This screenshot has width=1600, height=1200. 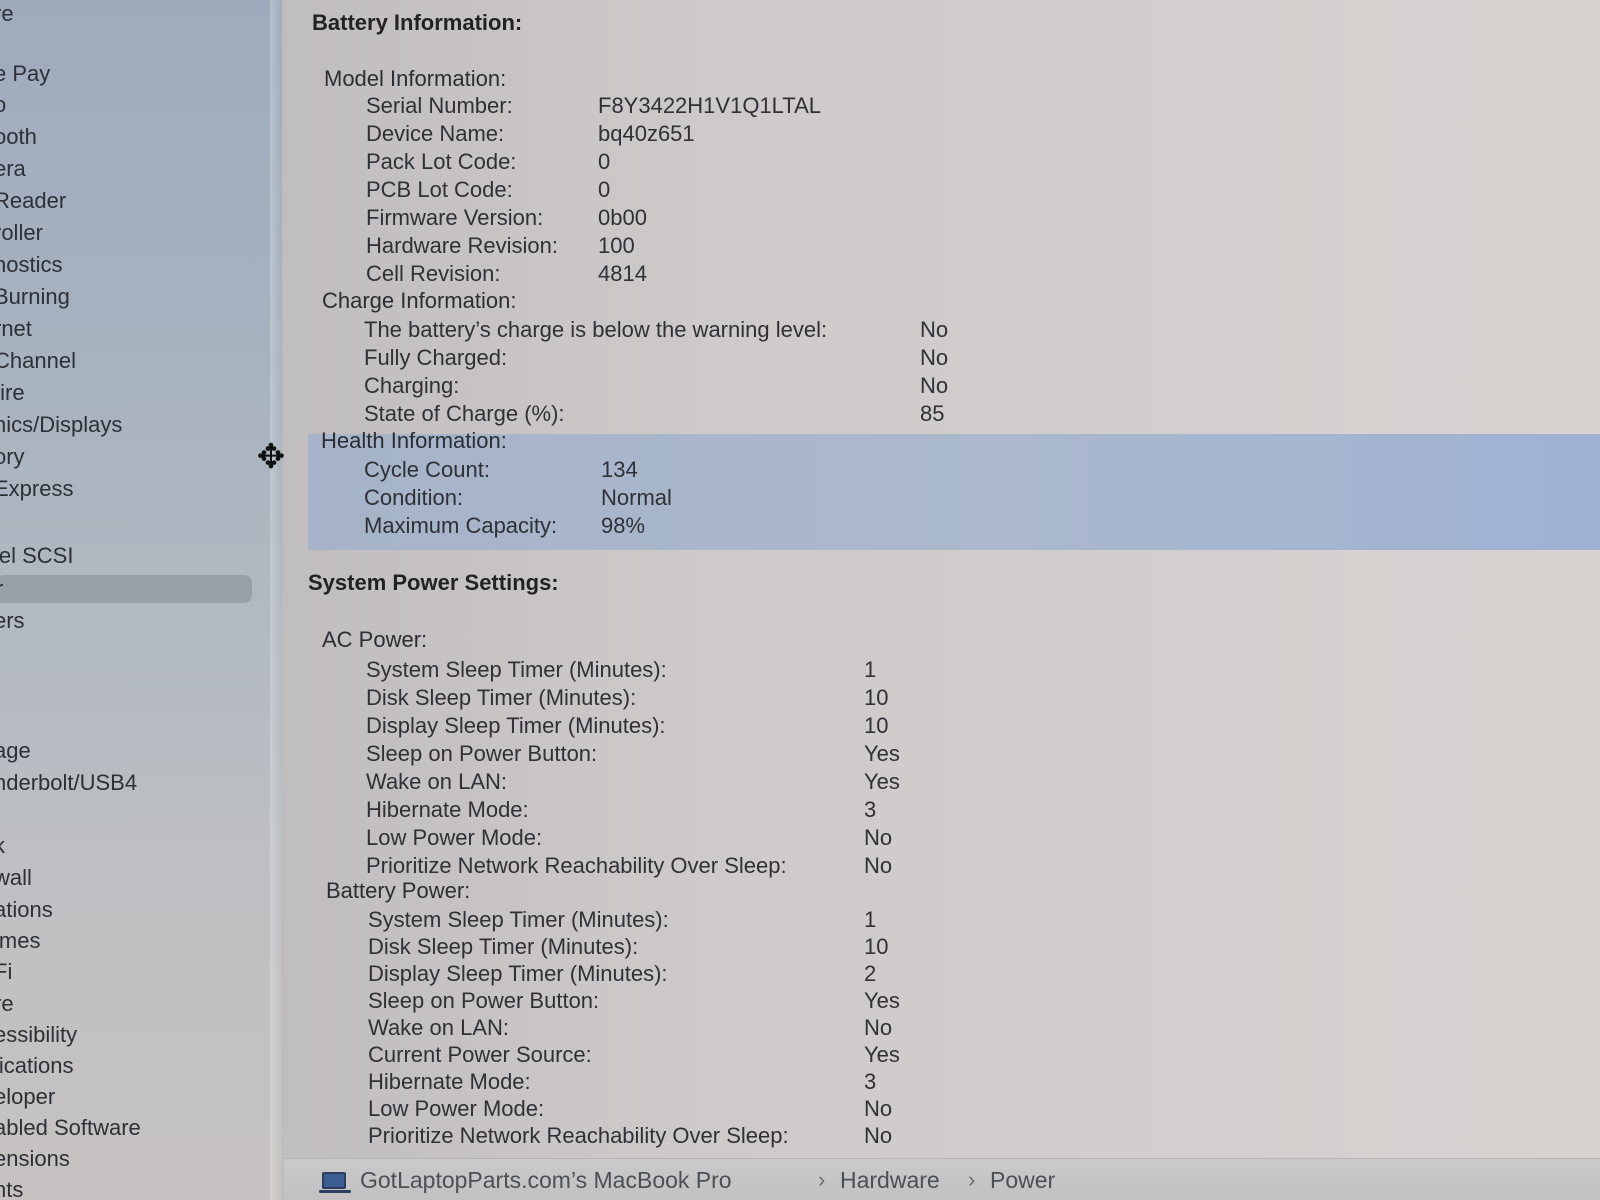 I want to click on ac-system-sleep-label: System Sleep Timer (Minutes):, so click(x=516, y=669).